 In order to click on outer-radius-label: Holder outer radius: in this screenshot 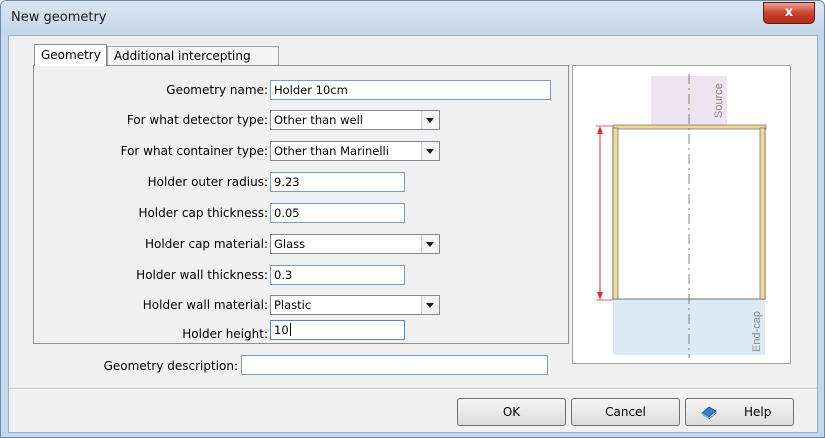, I will do `click(207, 182)`.